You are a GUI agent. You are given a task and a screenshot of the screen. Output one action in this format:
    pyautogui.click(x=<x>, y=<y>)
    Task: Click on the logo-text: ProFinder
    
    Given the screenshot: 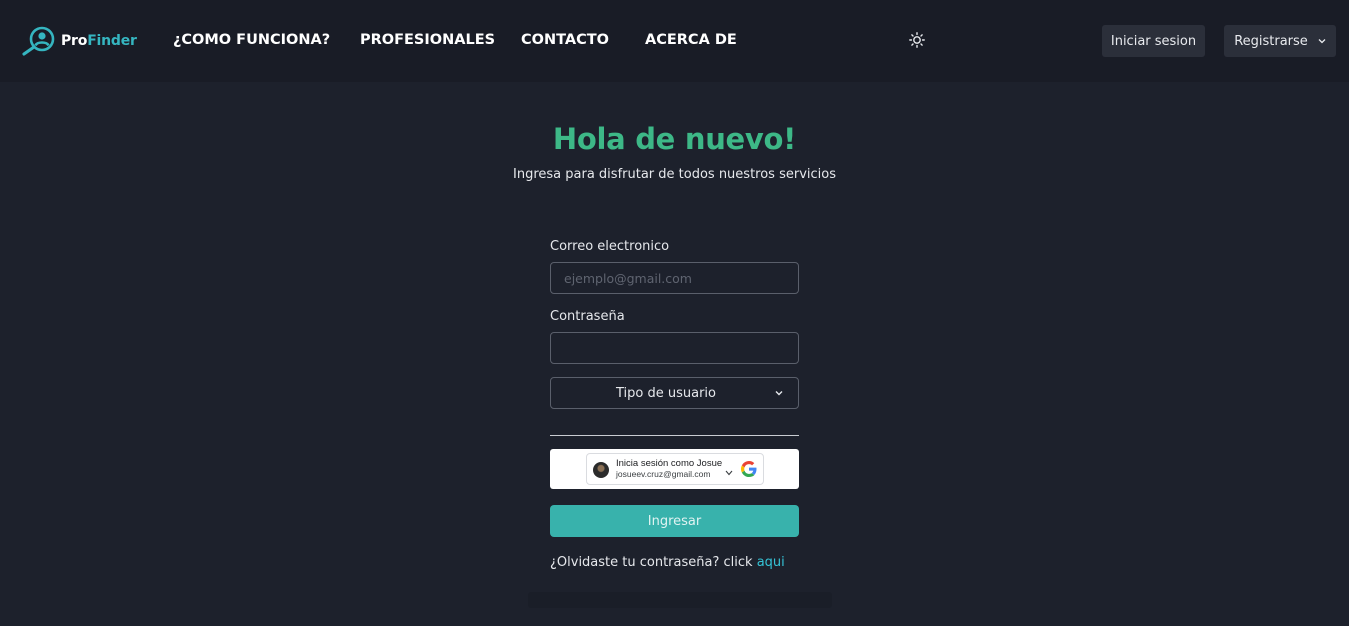 What is the action you would take?
    pyautogui.click(x=99, y=41)
    